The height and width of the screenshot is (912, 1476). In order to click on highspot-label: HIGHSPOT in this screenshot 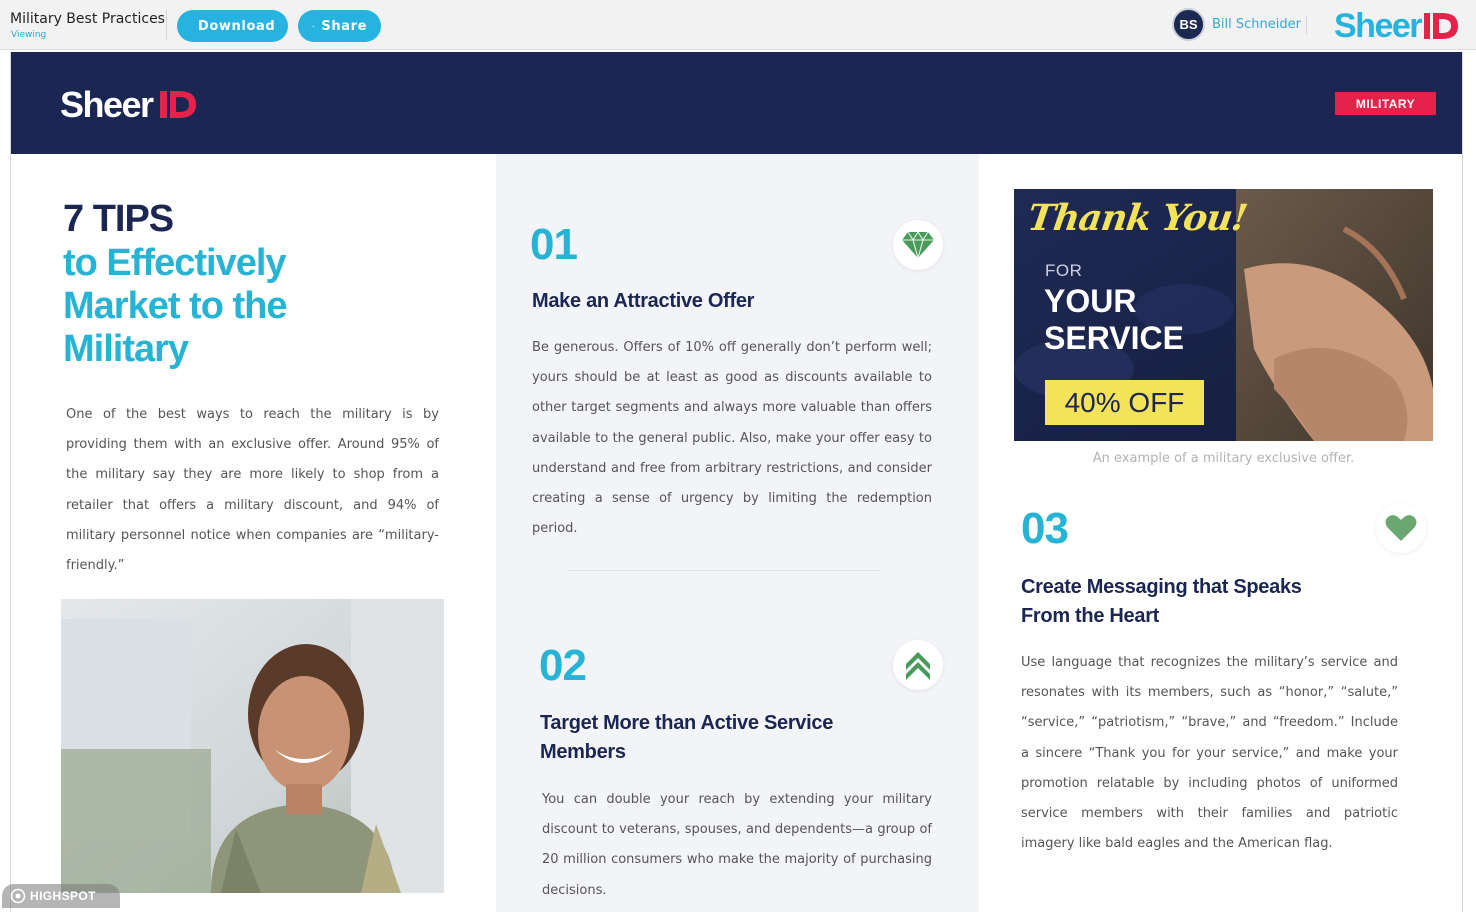, I will do `click(63, 896)`.